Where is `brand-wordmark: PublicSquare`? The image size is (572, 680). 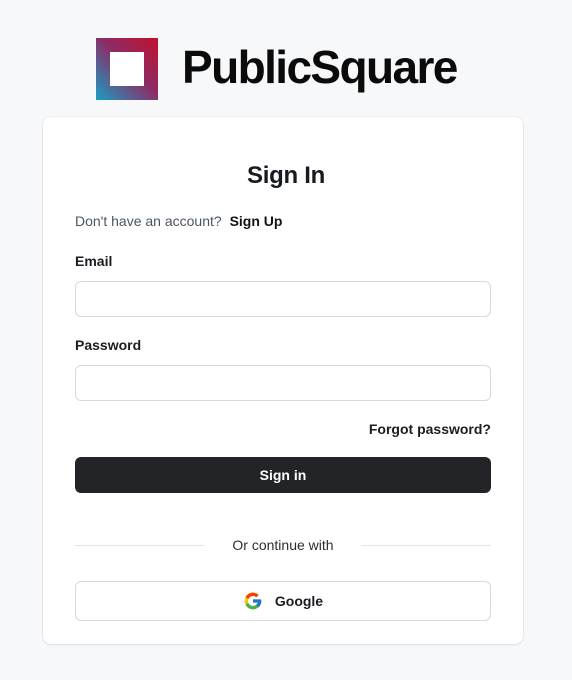
brand-wordmark: PublicSquare is located at coordinates (320, 67).